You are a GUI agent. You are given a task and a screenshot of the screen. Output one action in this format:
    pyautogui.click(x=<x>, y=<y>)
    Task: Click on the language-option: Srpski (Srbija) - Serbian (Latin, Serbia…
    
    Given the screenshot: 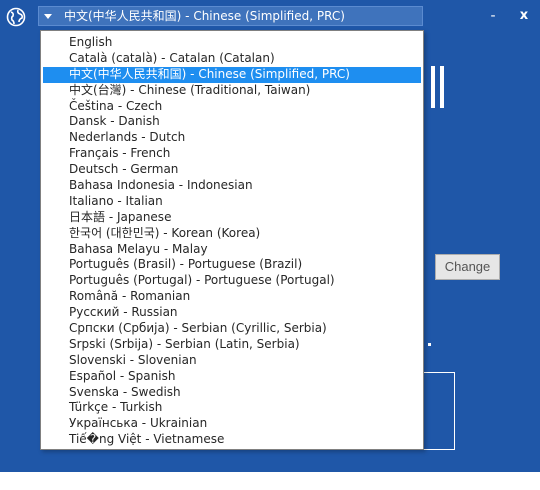 What is the action you would take?
    pyautogui.click(x=232, y=345)
    